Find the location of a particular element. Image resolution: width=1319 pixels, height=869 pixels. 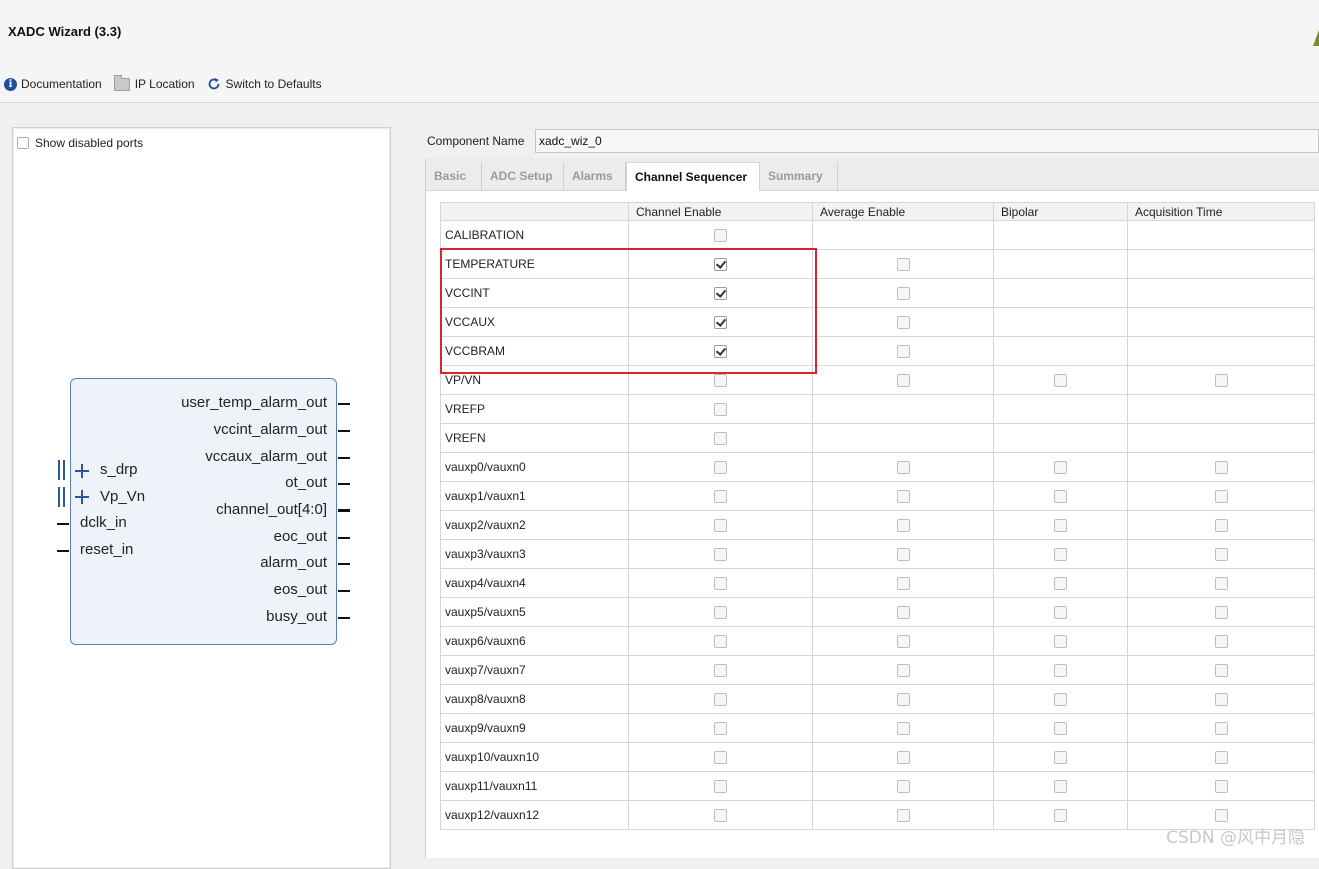

documentation-button: i Documentation is located at coordinates (53, 84).